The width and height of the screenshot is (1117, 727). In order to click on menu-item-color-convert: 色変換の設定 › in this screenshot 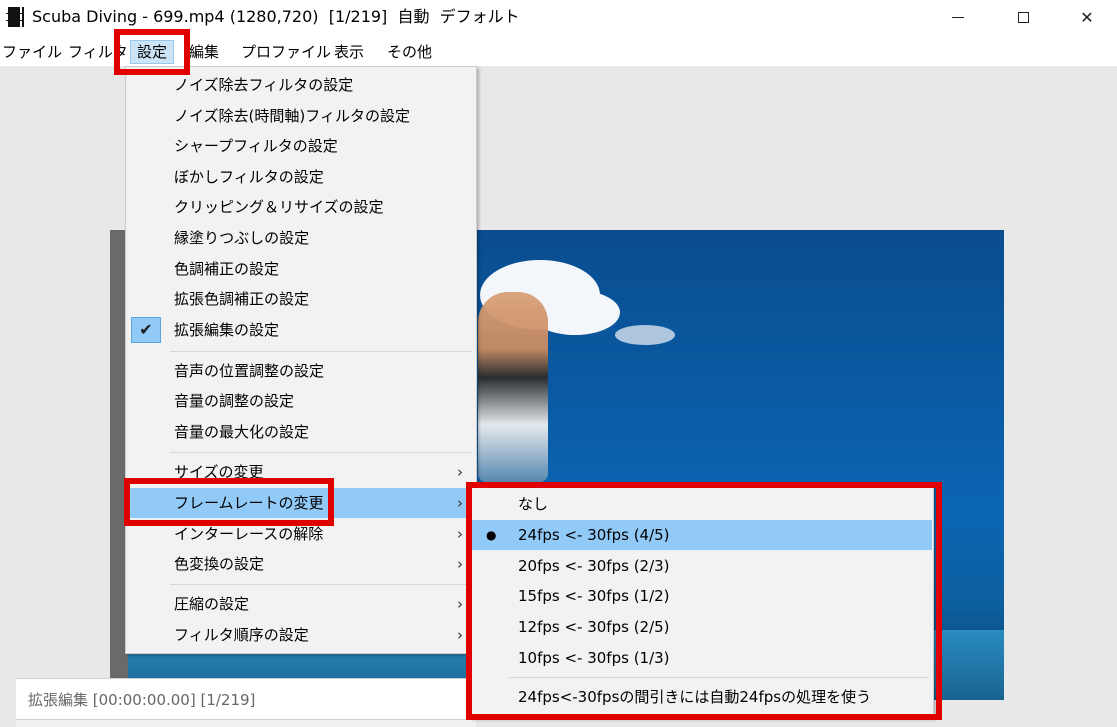, I will do `click(301, 564)`.